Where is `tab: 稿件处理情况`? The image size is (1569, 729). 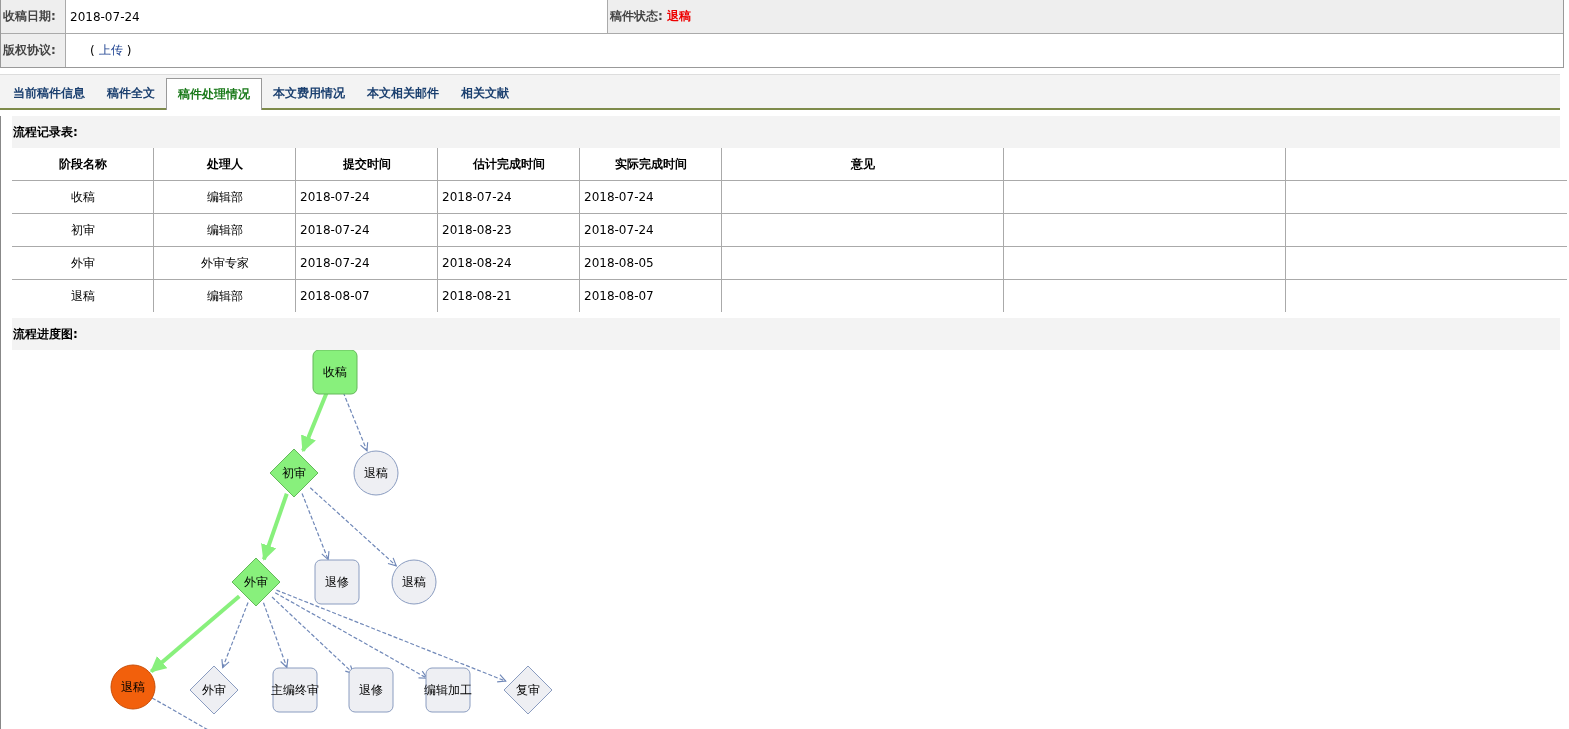 tab: 稿件处理情况 is located at coordinates (214, 94).